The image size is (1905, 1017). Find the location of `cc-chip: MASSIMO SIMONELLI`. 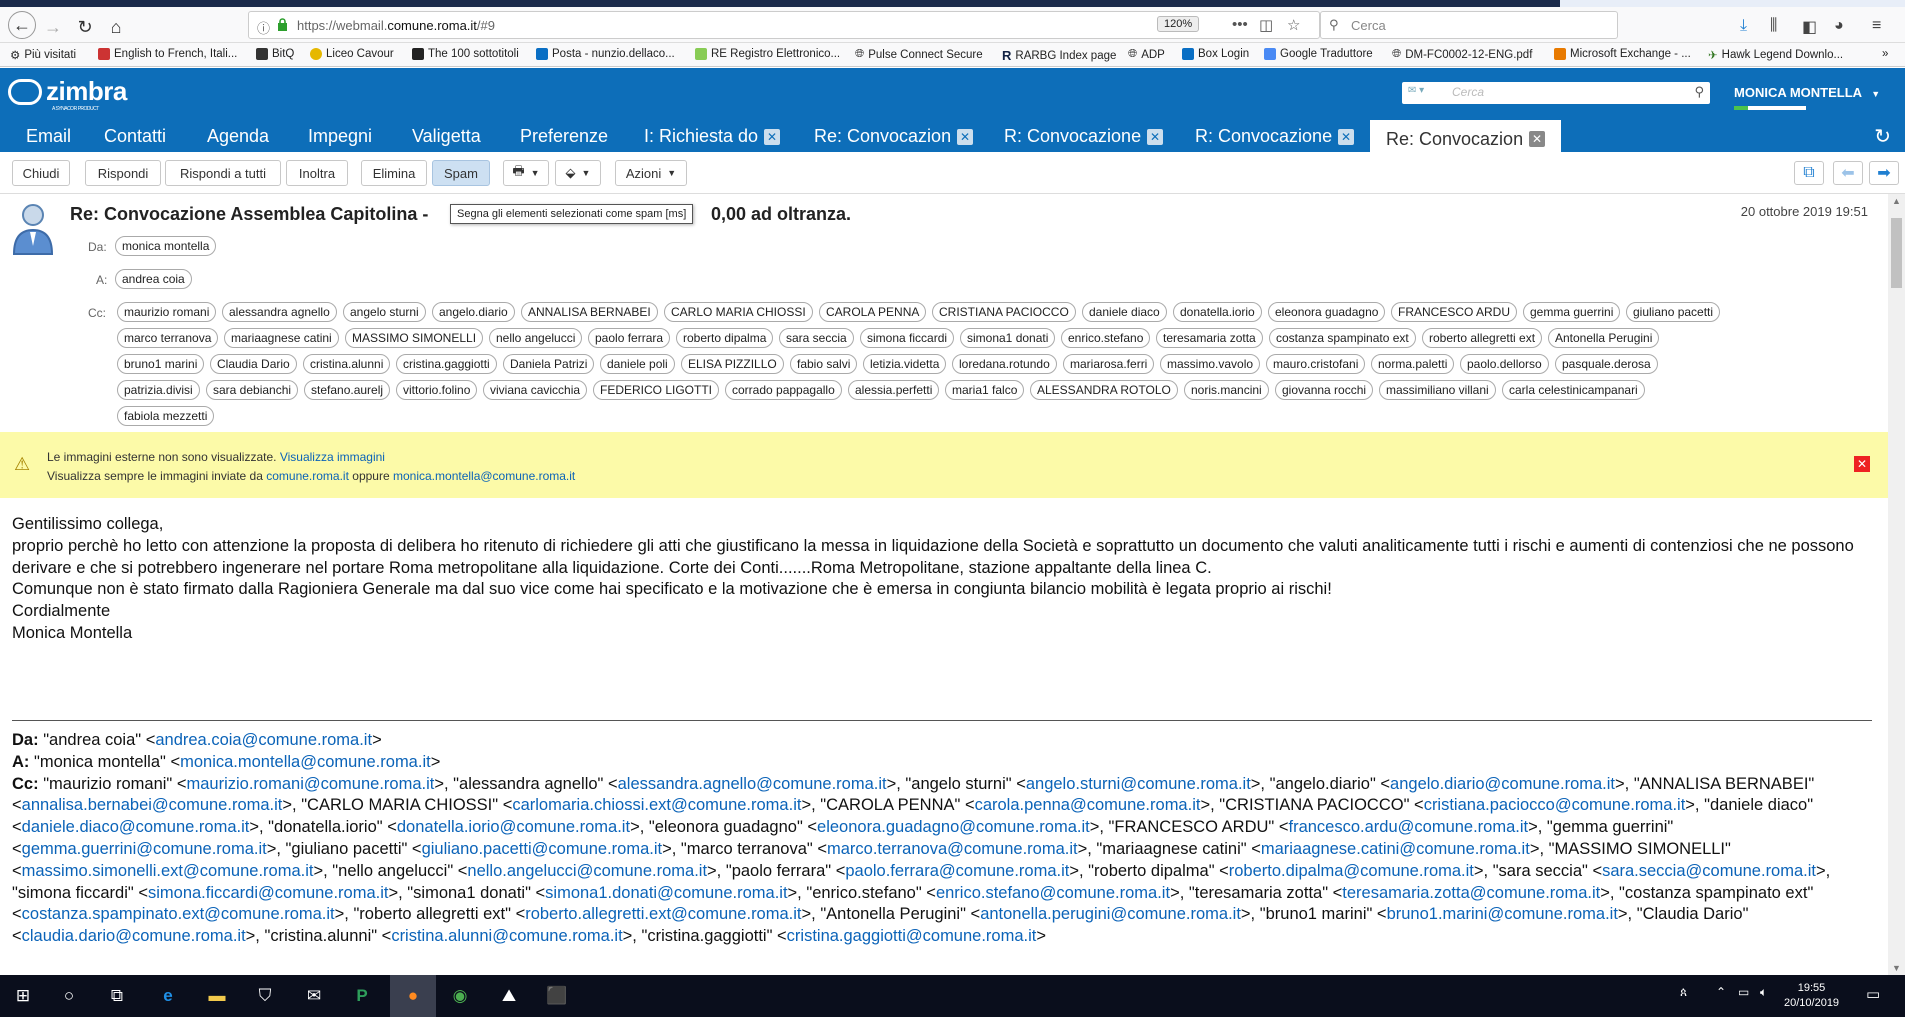

cc-chip: MASSIMO SIMONELLI is located at coordinates (414, 338).